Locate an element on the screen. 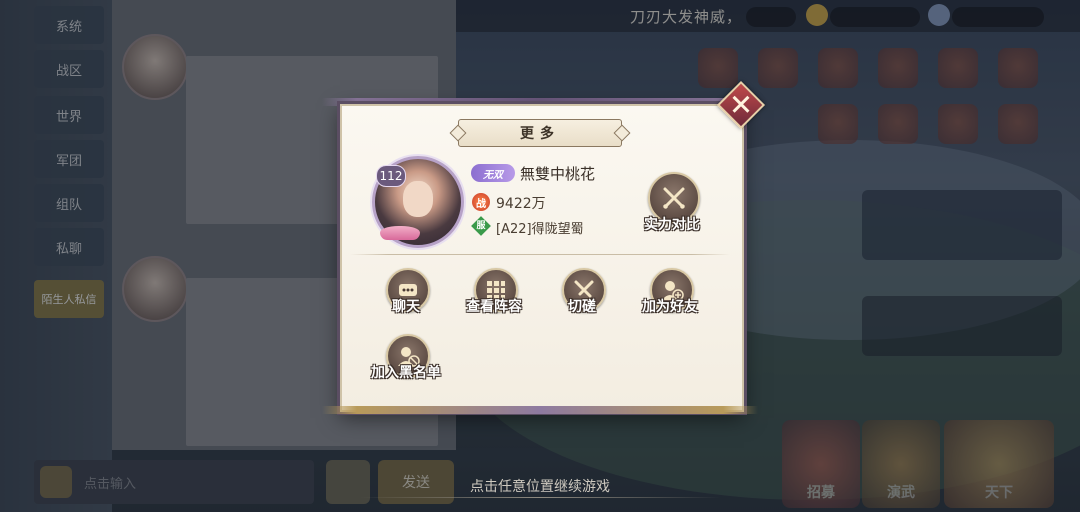 The height and width of the screenshot is (512, 1080). tap-to-continue-hint: 点击任意位置继续游戏 is located at coordinates (540, 487).